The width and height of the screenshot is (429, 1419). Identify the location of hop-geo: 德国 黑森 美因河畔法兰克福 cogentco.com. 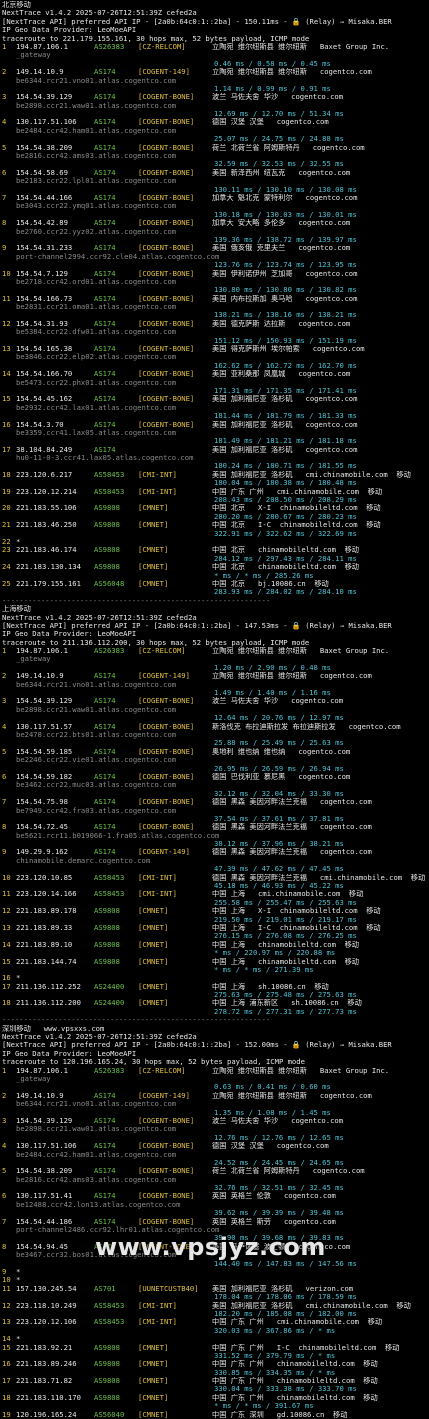
(292, 802).